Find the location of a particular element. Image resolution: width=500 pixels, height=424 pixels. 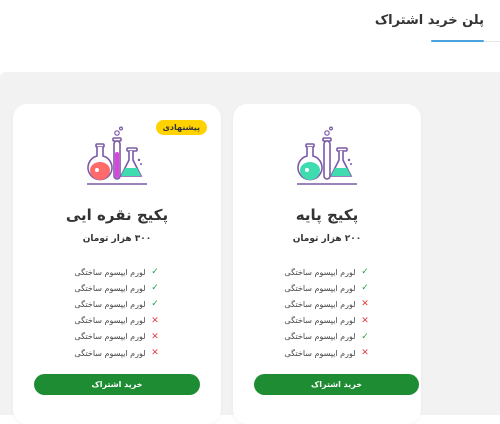

recommended-badge: پیشنهادی is located at coordinates (181, 127).